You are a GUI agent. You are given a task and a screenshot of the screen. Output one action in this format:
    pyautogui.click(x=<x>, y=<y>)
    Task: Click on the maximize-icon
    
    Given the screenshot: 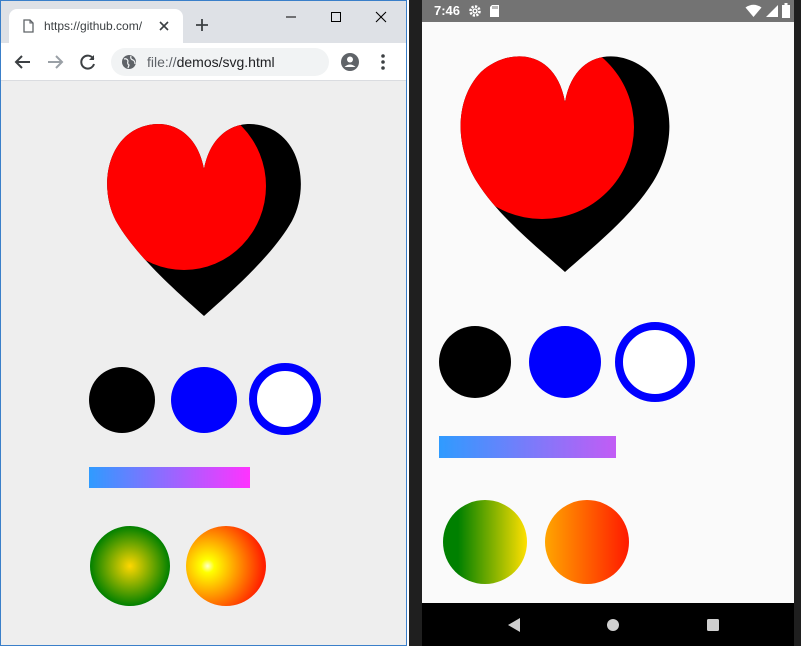 What is the action you would take?
    pyautogui.click(x=336, y=17)
    